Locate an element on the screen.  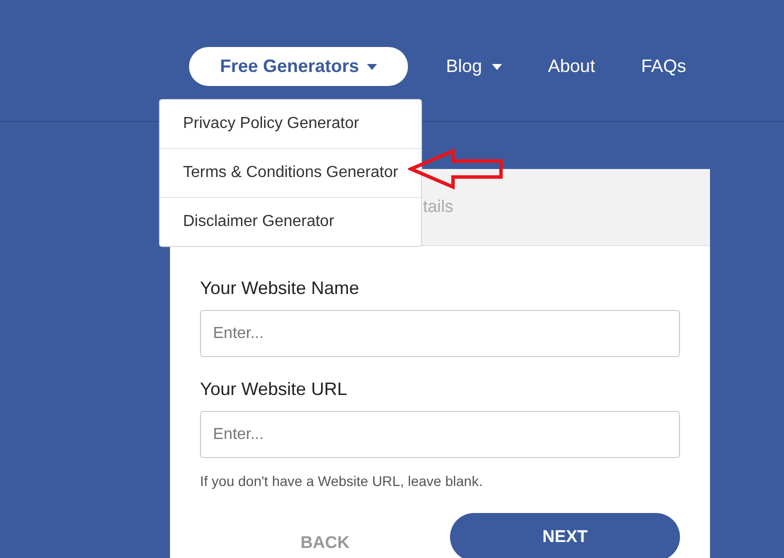
field-label: Your Website URL is located at coordinates (274, 389).